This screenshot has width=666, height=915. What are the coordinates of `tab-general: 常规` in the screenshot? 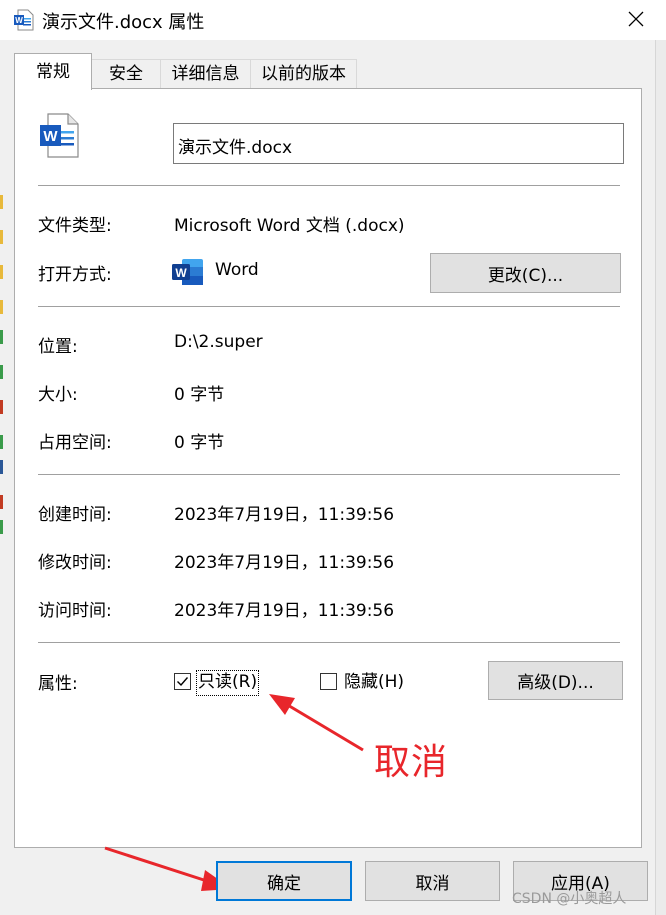 It's located at (53, 71).